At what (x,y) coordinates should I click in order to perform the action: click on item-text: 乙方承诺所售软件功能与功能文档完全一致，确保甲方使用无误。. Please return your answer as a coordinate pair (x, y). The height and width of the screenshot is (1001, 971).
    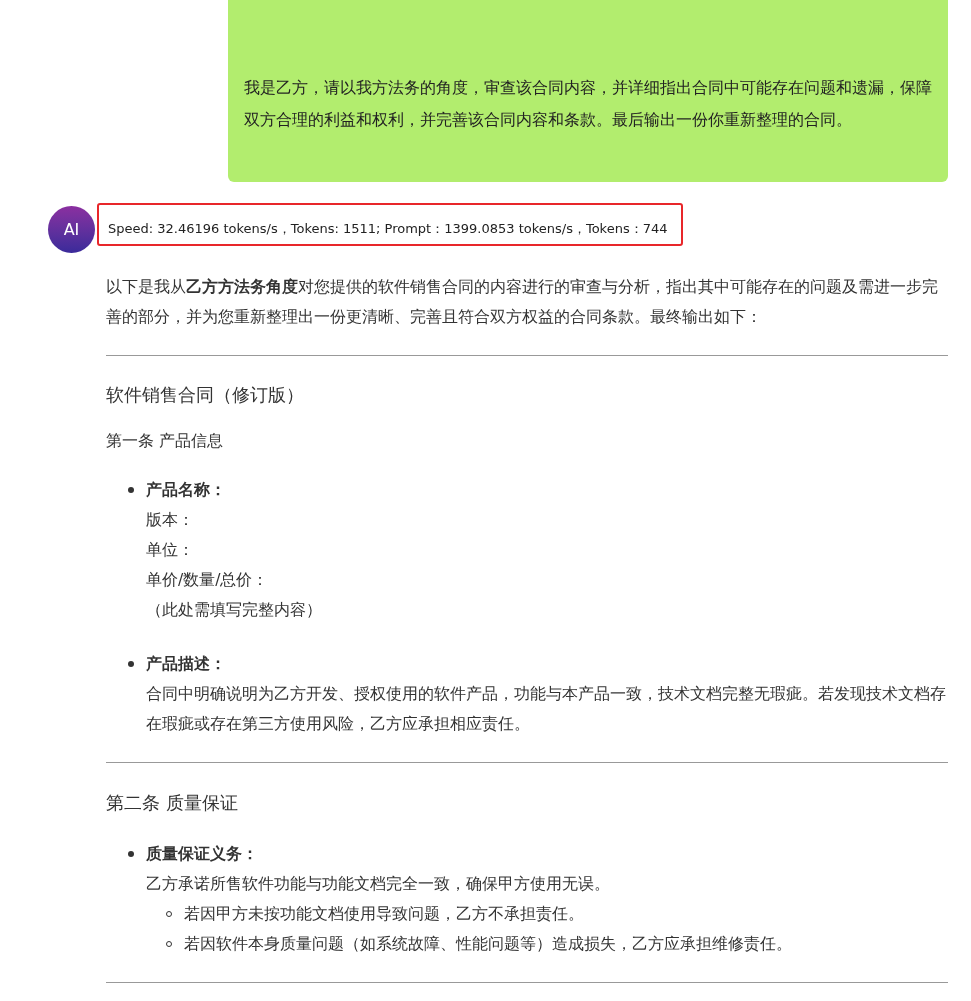
    Looking at the image, I should click on (378, 884).